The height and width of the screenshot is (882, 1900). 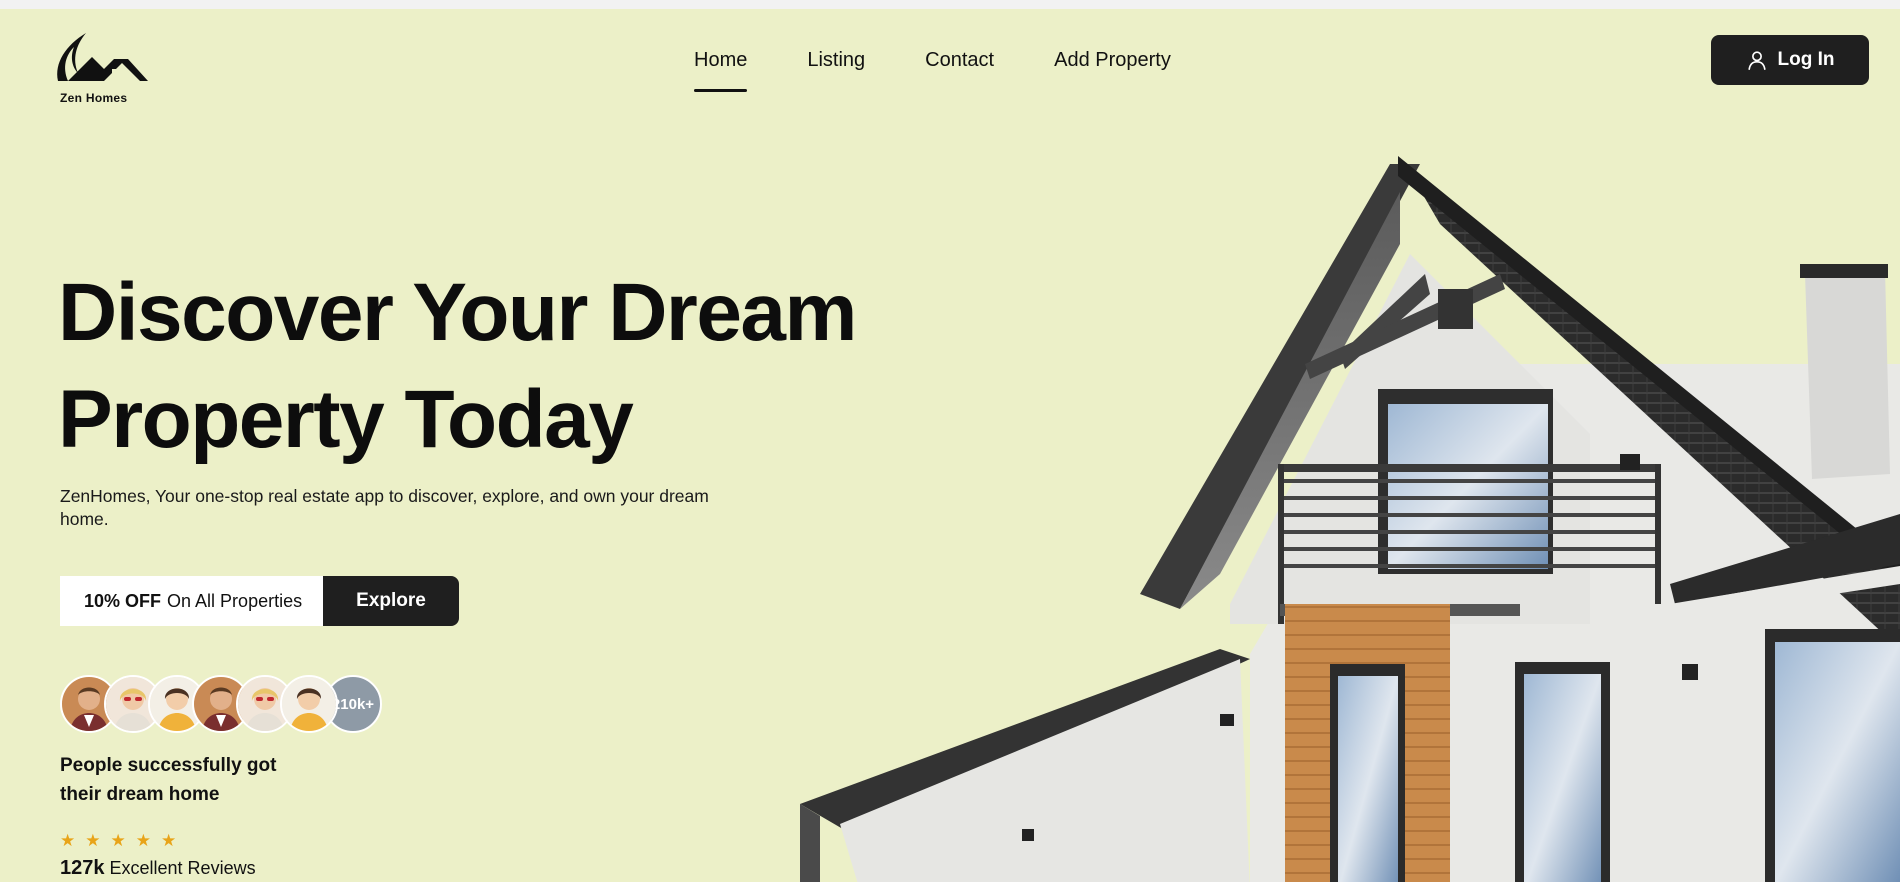 I want to click on reviews-summary: 127k Excellent Reviews, so click(x=158, y=868).